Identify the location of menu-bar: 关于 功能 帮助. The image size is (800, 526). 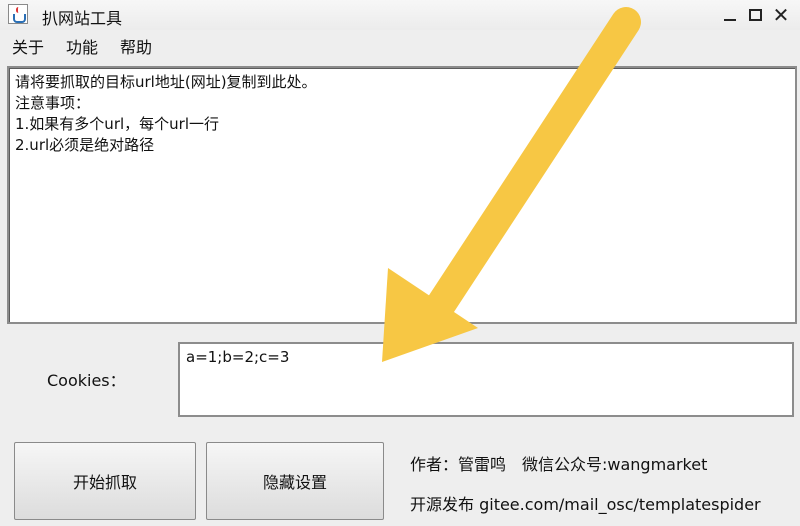
(400, 46).